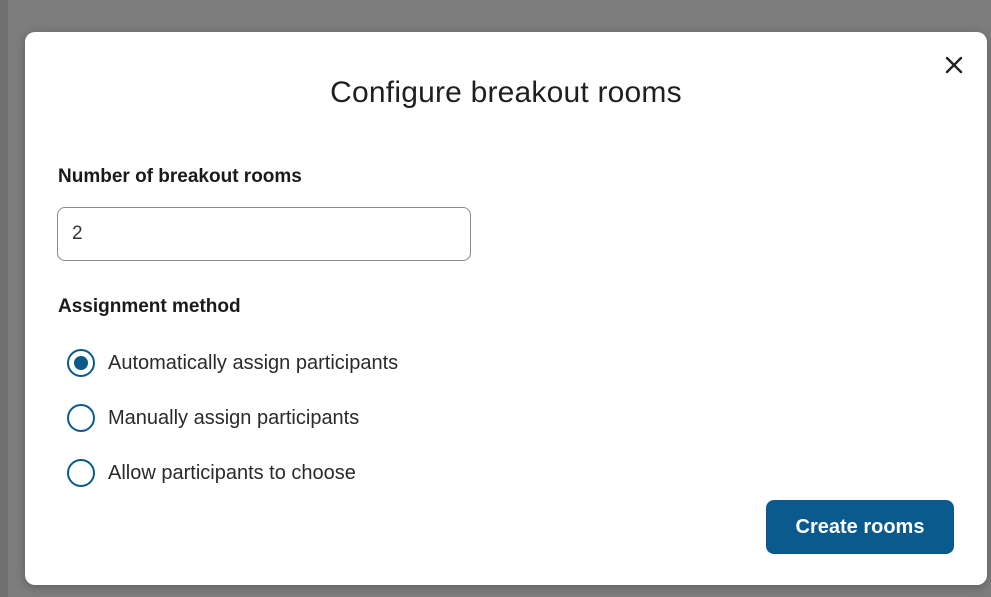 Image resolution: width=991 pixels, height=597 pixels. What do you see at coordinates (506, 92) in the screenshot?
I see `dialog-title: Configure breakout rooms` at bounding box center [506, 92].